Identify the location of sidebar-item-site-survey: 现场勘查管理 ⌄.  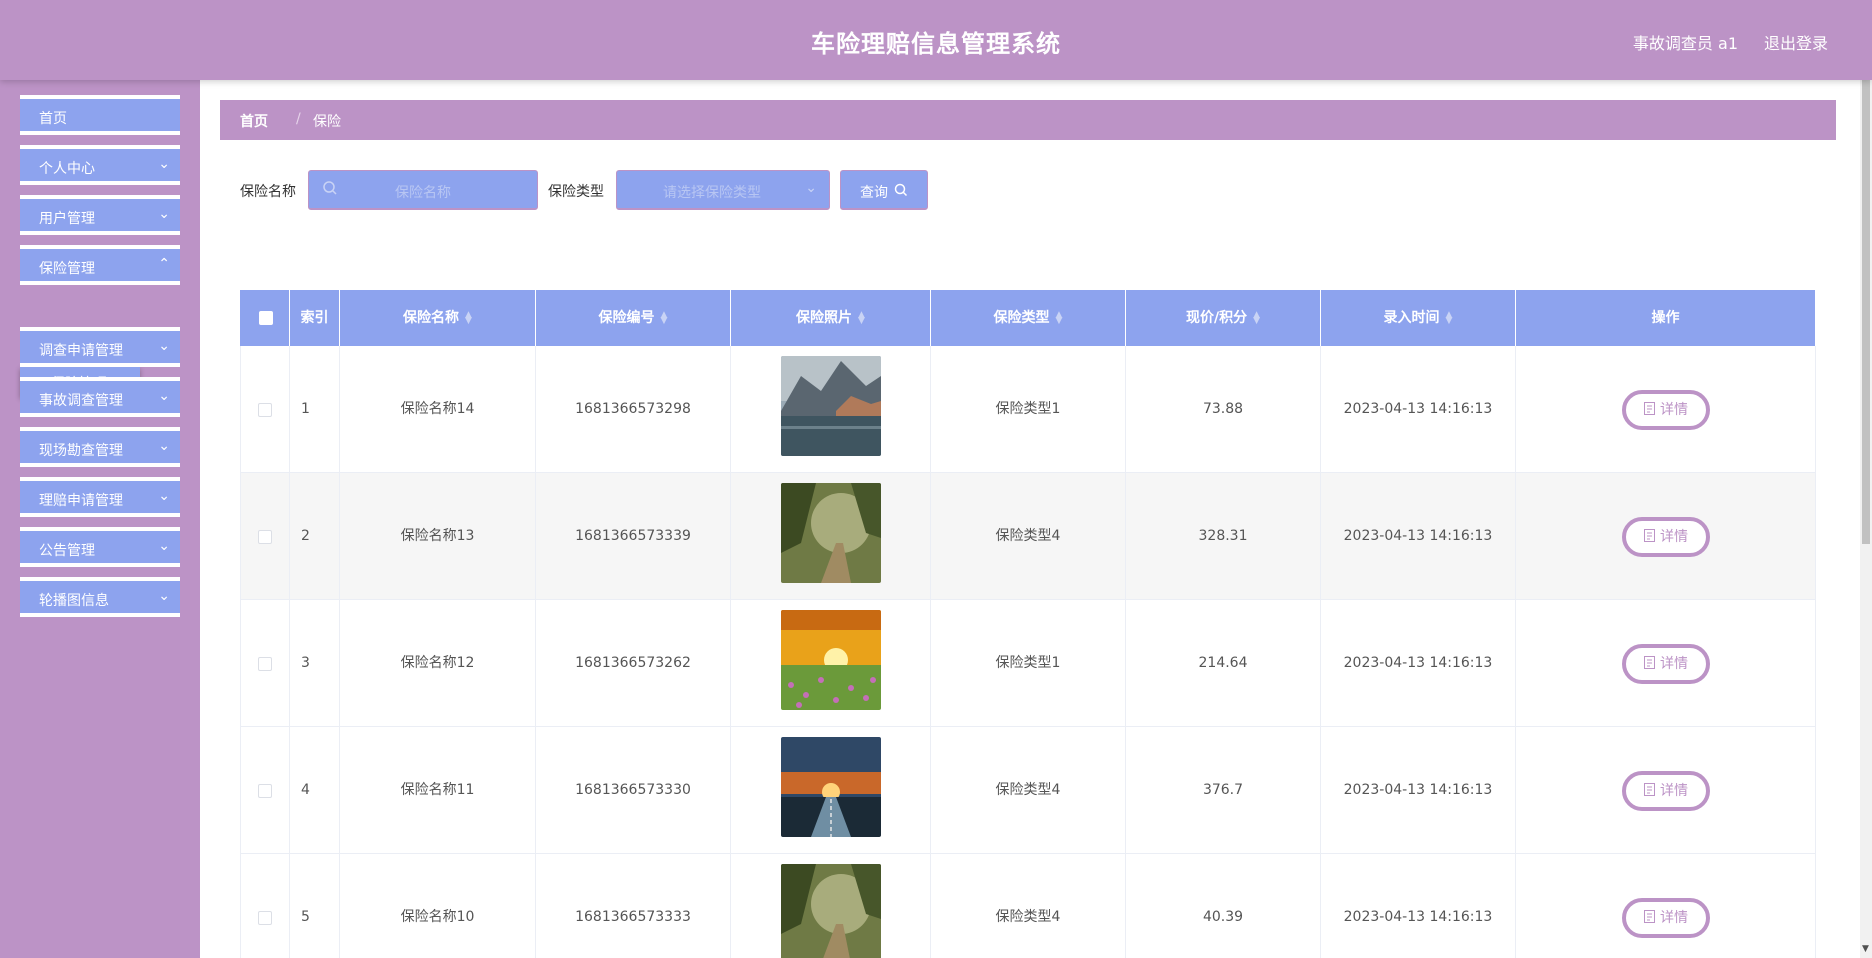
(100, 447).